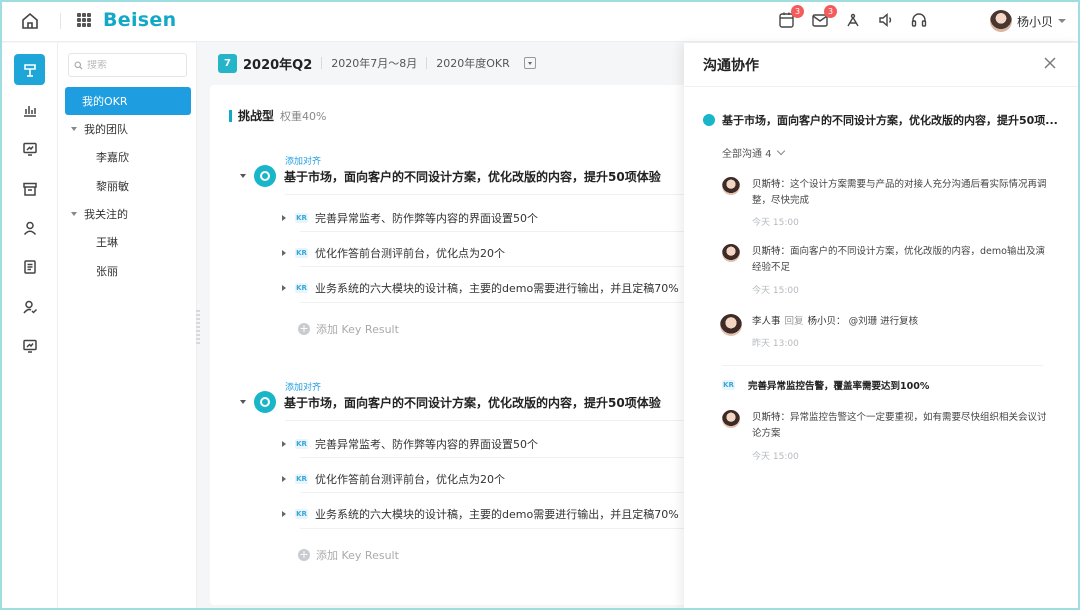  What do you see at coordinates (230, 115) in the screenshot?
I see `section-accent` at bounding box center [230, 115].